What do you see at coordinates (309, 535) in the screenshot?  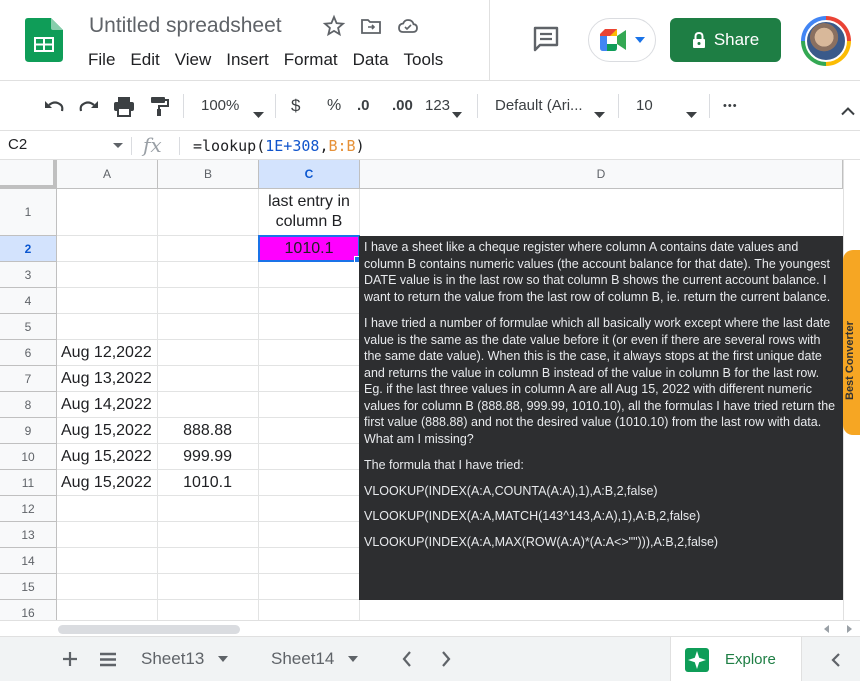 I see `cell-c13` at bounding box center [309, 535].